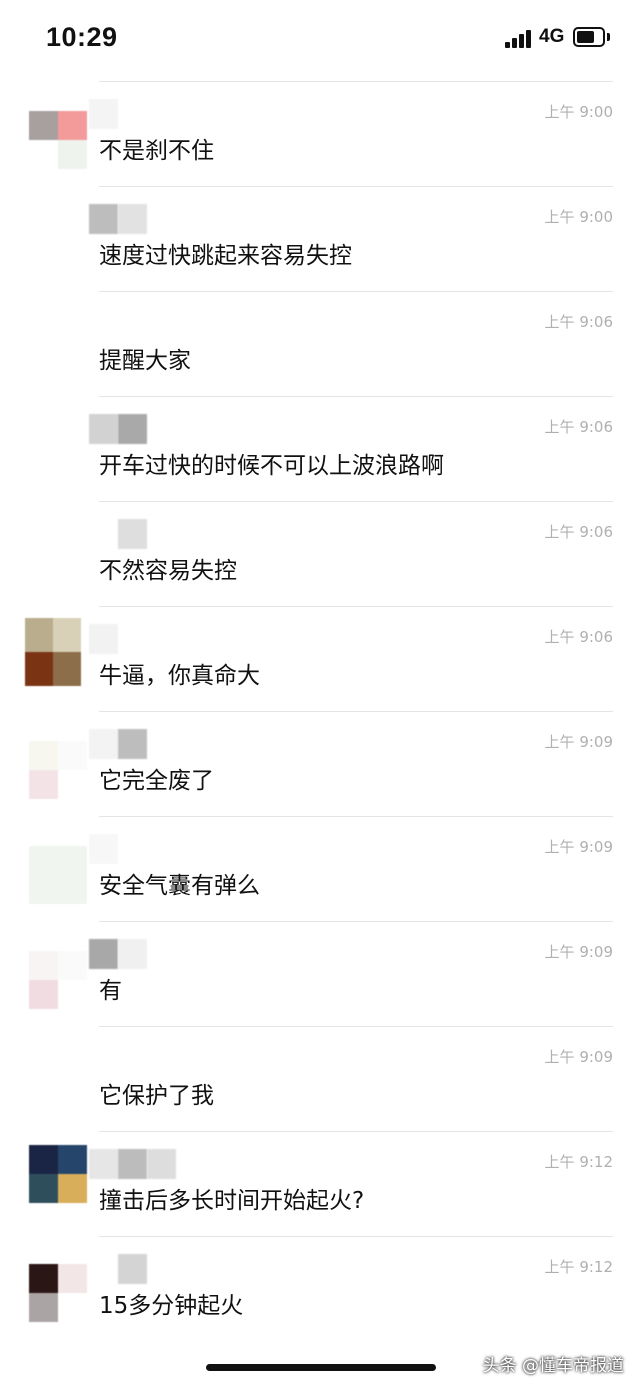 Image resolution: width=640 pixels, height=1385 pixels. I want to click on message-item: 上午 9:06 牛逼，你真命大, so click(320, 658).